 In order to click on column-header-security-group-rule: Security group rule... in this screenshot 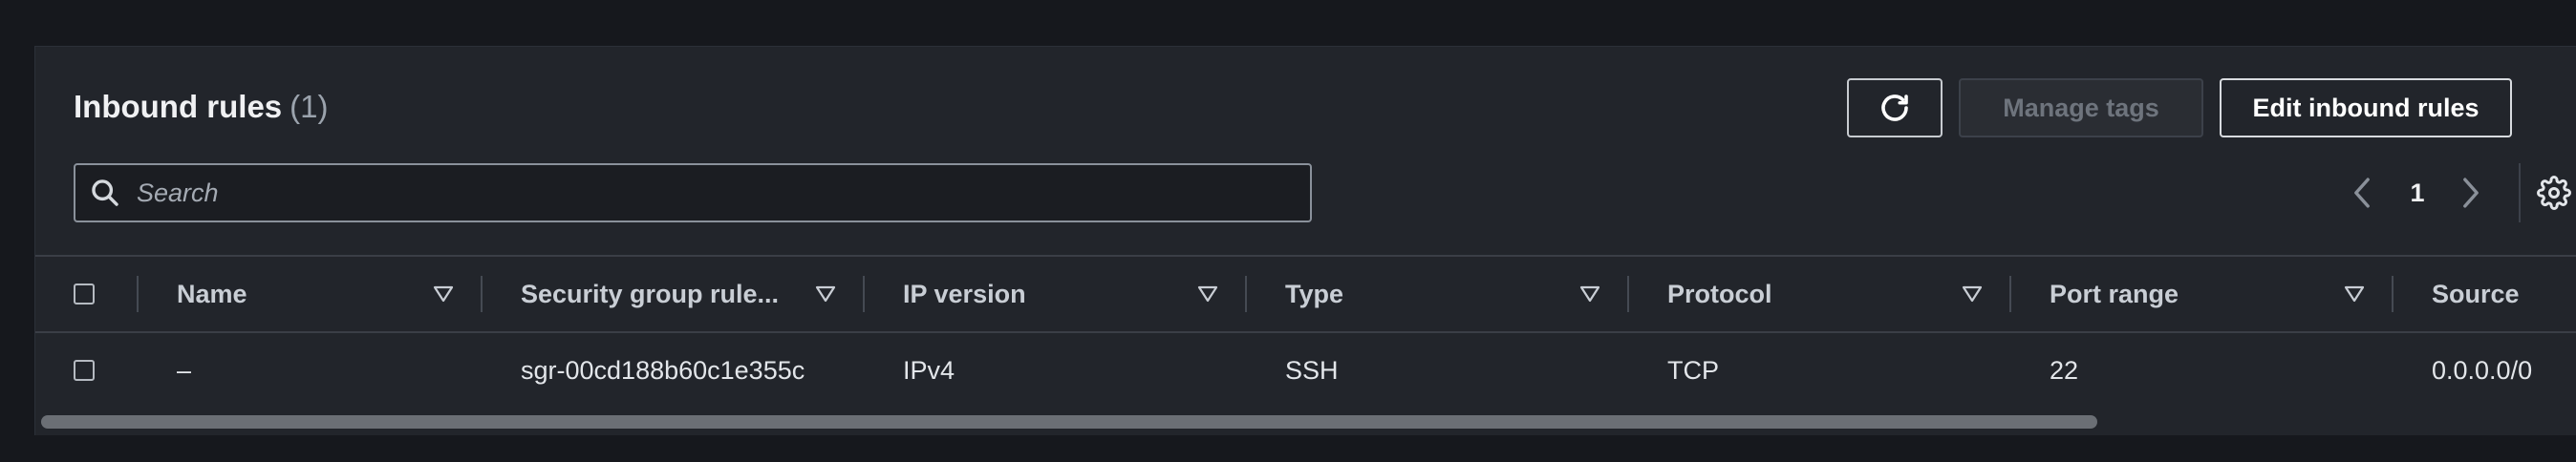, I will do `click(650, 294)`.